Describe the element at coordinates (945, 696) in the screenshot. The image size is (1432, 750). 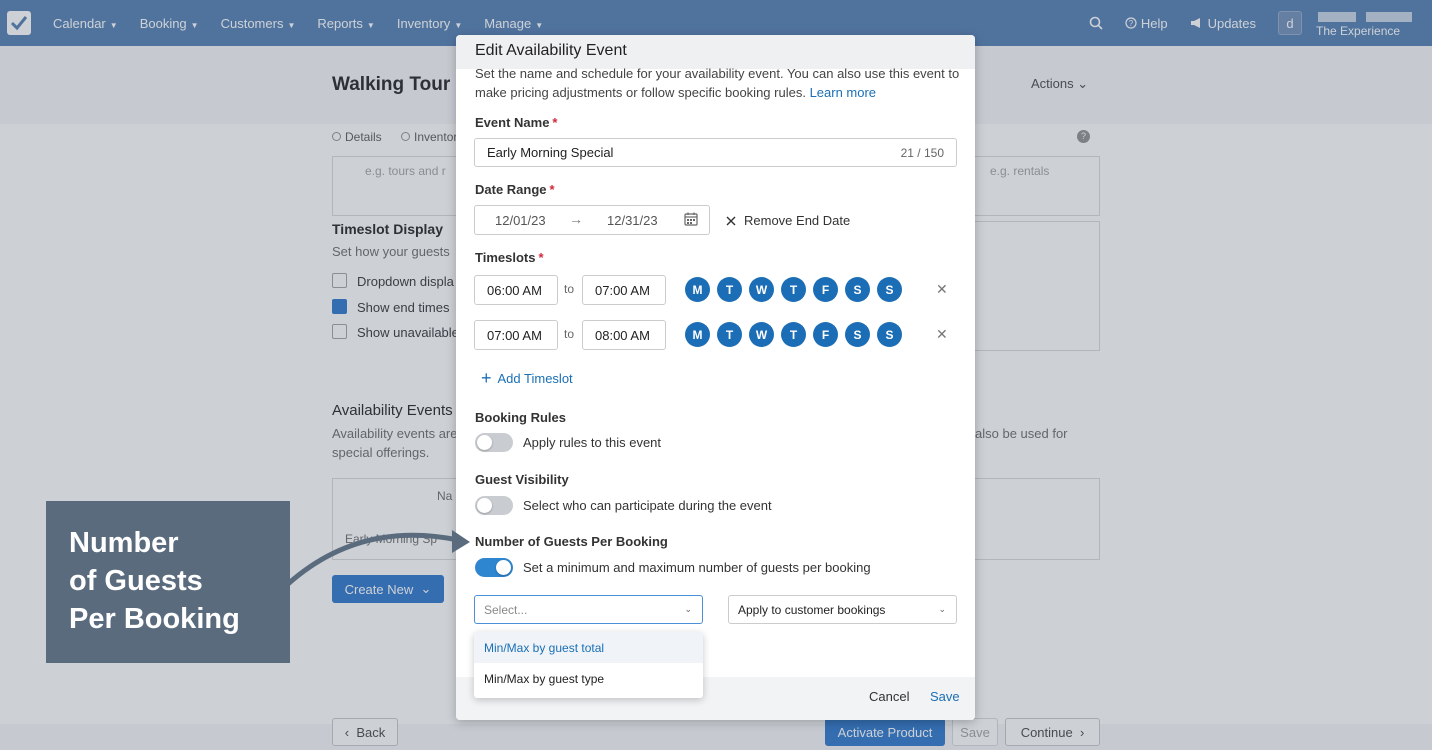
I see `save-button: Save` at that location.